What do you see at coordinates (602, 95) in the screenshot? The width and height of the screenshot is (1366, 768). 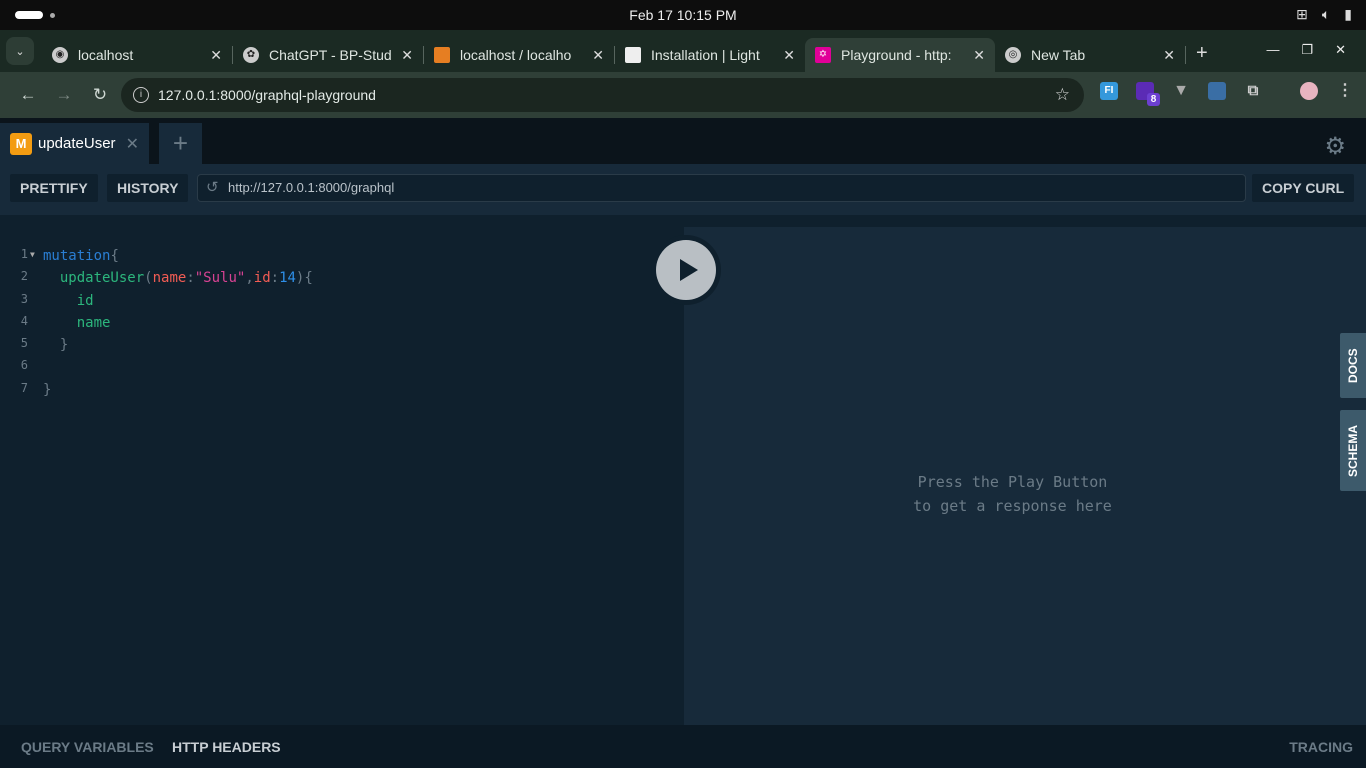 I see `address-bar: i 127.0.0.1:8000/graphql-playground ☆` at bounding box center [602, 95].